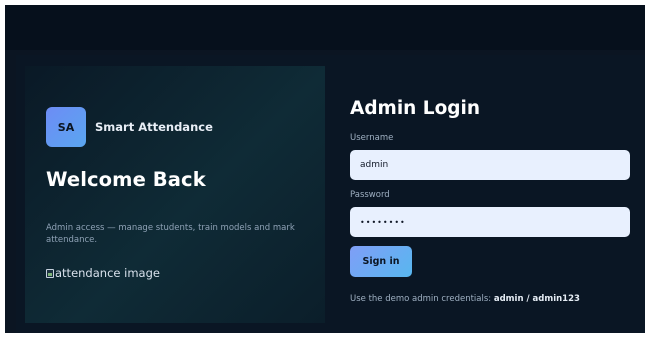 The image size is (647, 338). What do you see at coordinates (126, 179) in the screenshot?
I see `welcome-heading: Welcome Back` at bounding box center [126, 179].